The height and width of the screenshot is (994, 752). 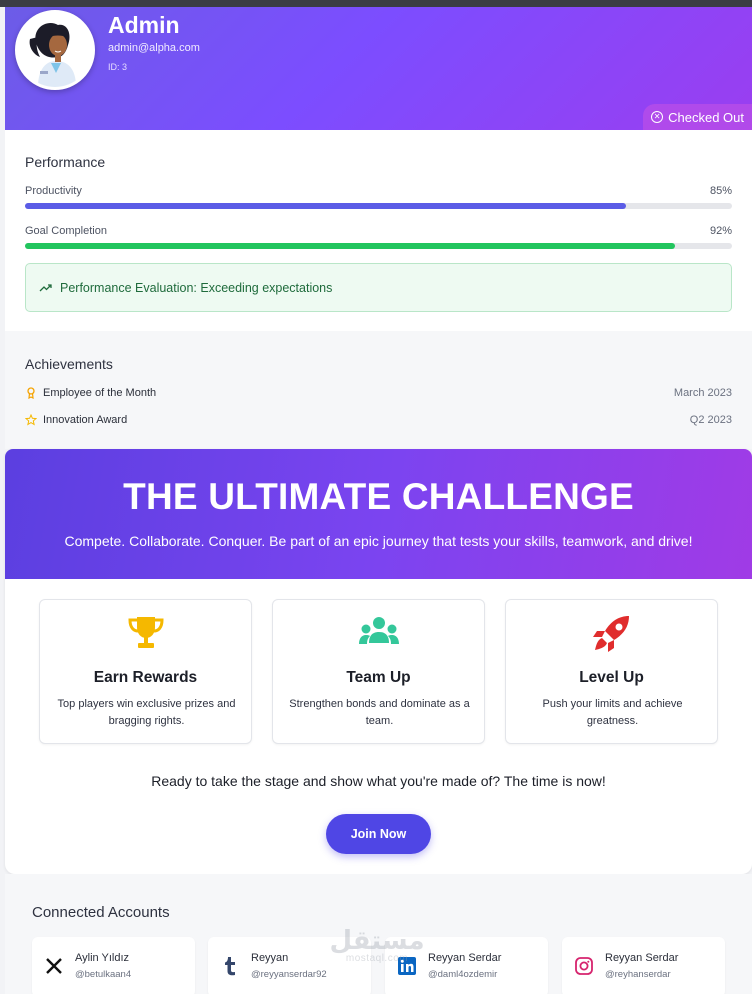 What do you see at coordinates (118, 67) in the screenshot?
I see `profile-id: ID: 3` at bounding box center [118, 67].